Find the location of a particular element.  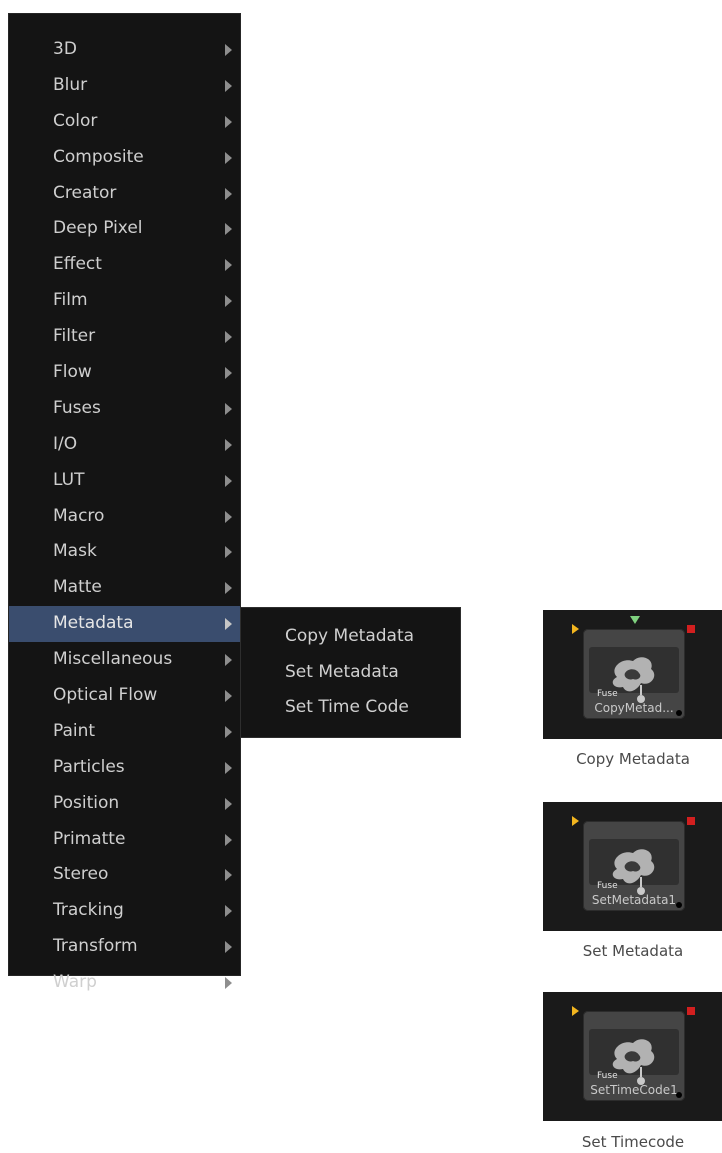

submenu-item-set-metadata: Set Metadata is located at coordinates (350, 673).